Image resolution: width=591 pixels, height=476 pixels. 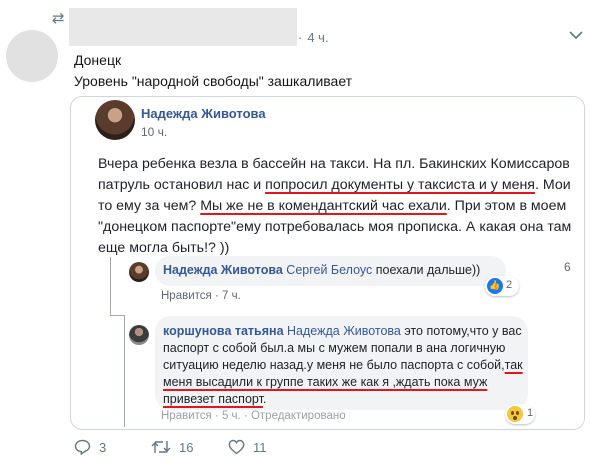 I want to click on comment2-body2: ., so click(x=264, y=399).